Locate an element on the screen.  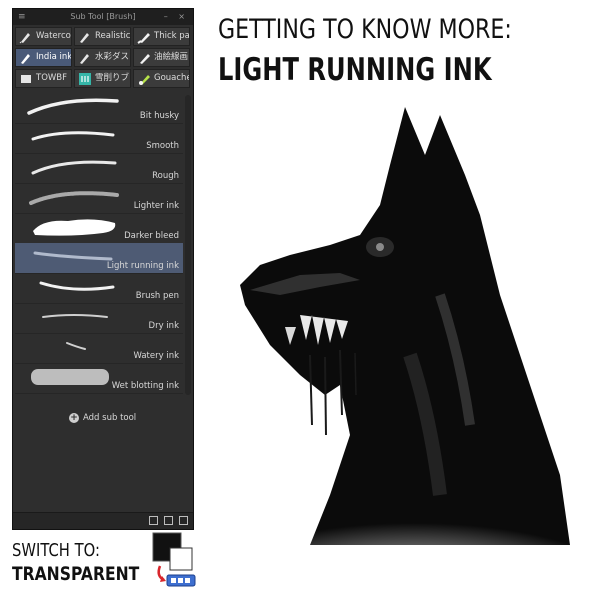
brush-name: Bit husky is located at coordinates (159, 116).